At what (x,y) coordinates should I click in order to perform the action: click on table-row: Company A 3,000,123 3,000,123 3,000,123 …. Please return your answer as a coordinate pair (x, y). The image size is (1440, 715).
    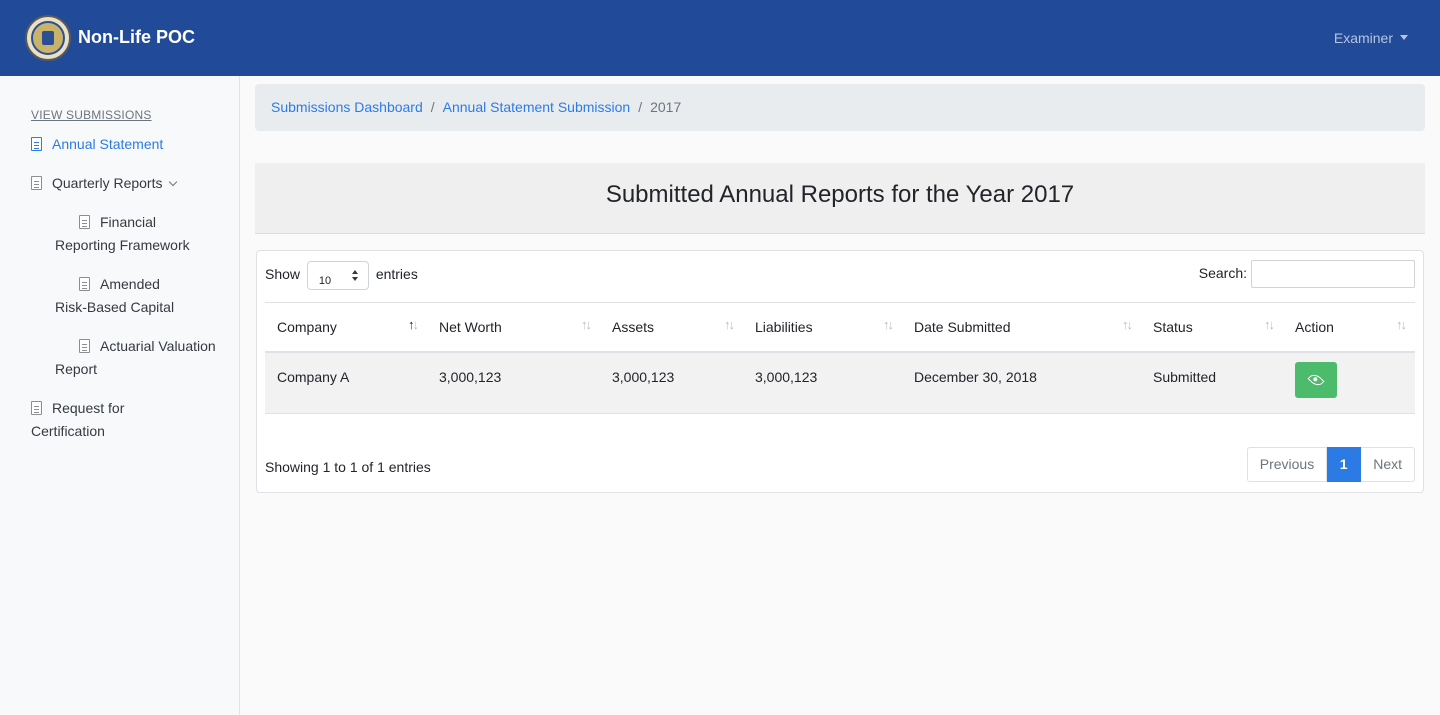
    Looking at the image, I should click on (840, 382).